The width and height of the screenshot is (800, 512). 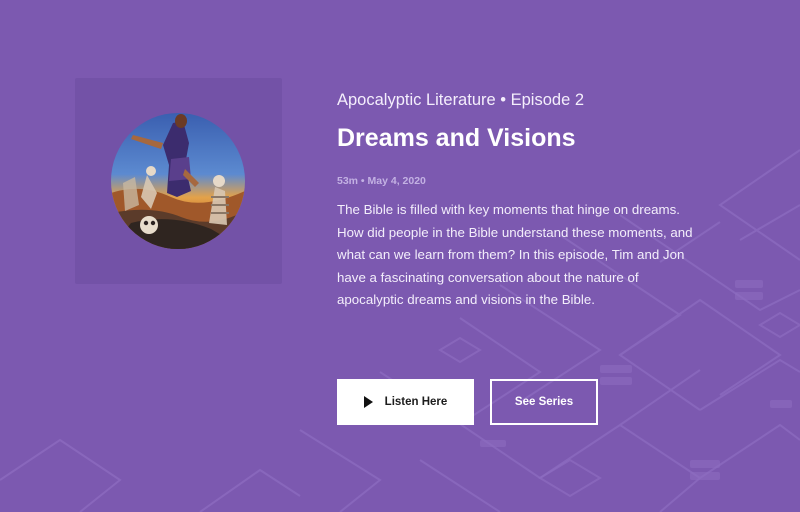 What do you see at coordinates (461, 100) in the screenshot?
I see `episode-series-label: Apocalyptic Literature • Episode 2` at bounding box center [461, 100].